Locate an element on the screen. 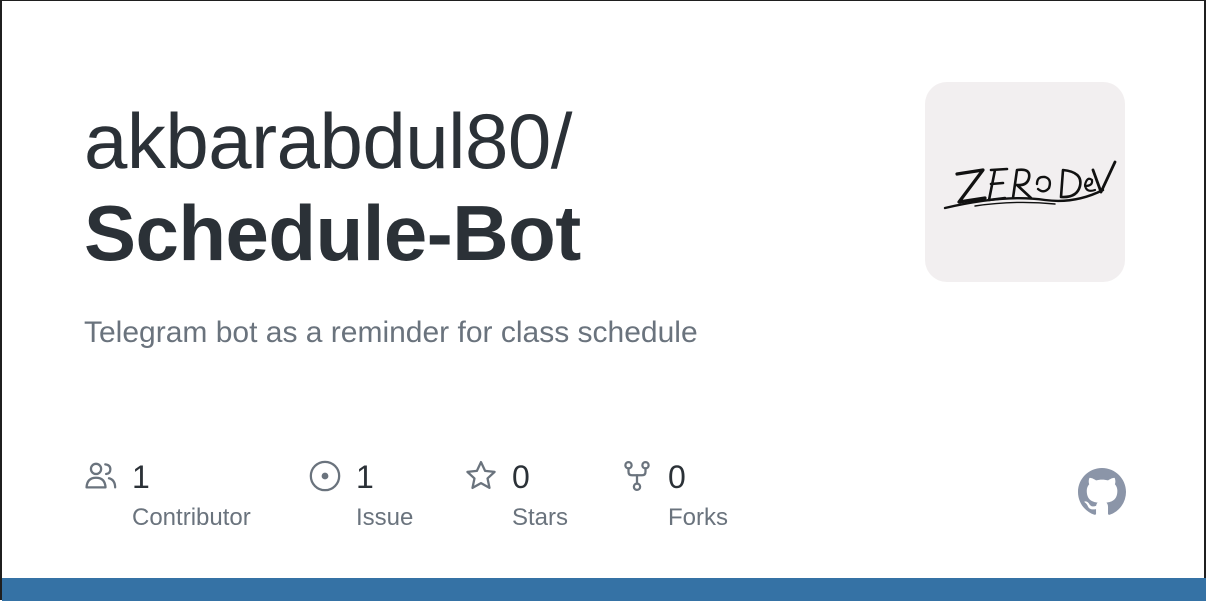 This screenshot has height=601, width=1206. fork-icon is located at coordinates (637, 476).